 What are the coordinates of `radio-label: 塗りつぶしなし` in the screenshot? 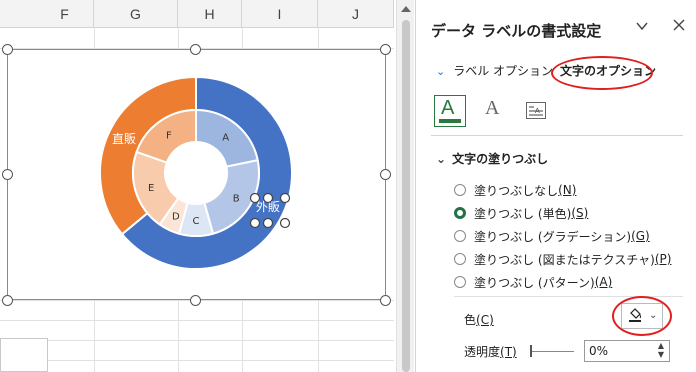 It's located at (516, 190).